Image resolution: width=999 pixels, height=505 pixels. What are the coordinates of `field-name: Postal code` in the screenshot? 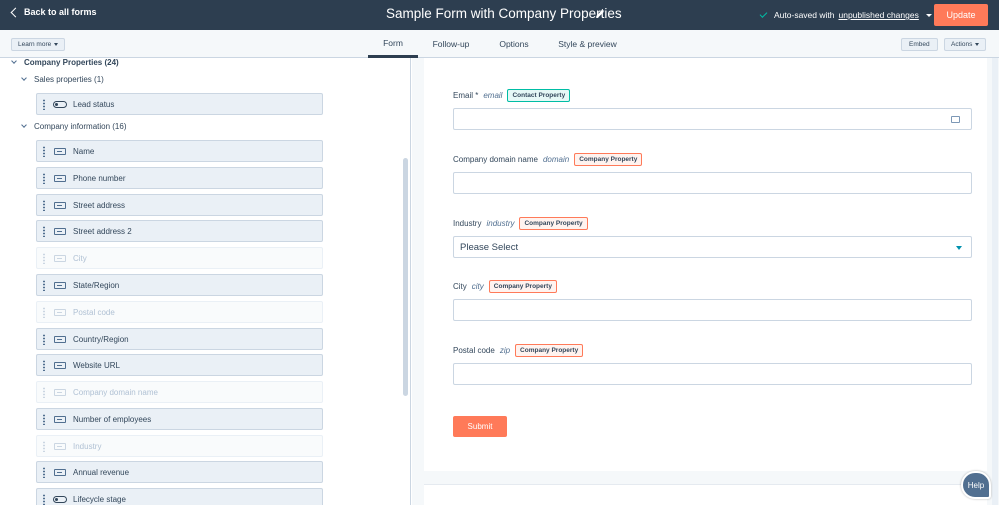 It's located at (474, 350).